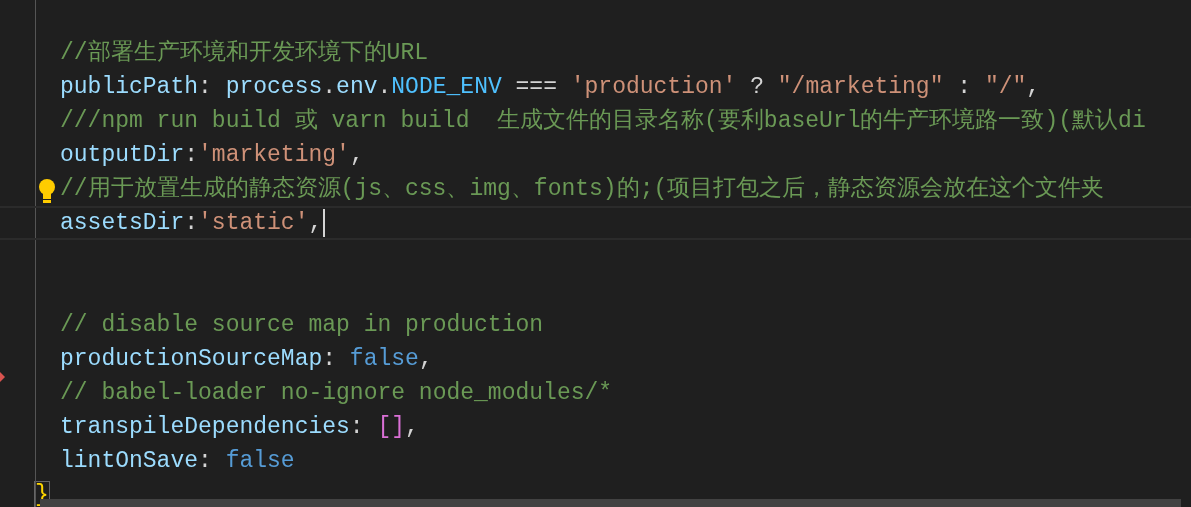 The width and height of the screenshot is (1191, 507). I want to click on code-line: // disable source map in production, so click(302, 325).